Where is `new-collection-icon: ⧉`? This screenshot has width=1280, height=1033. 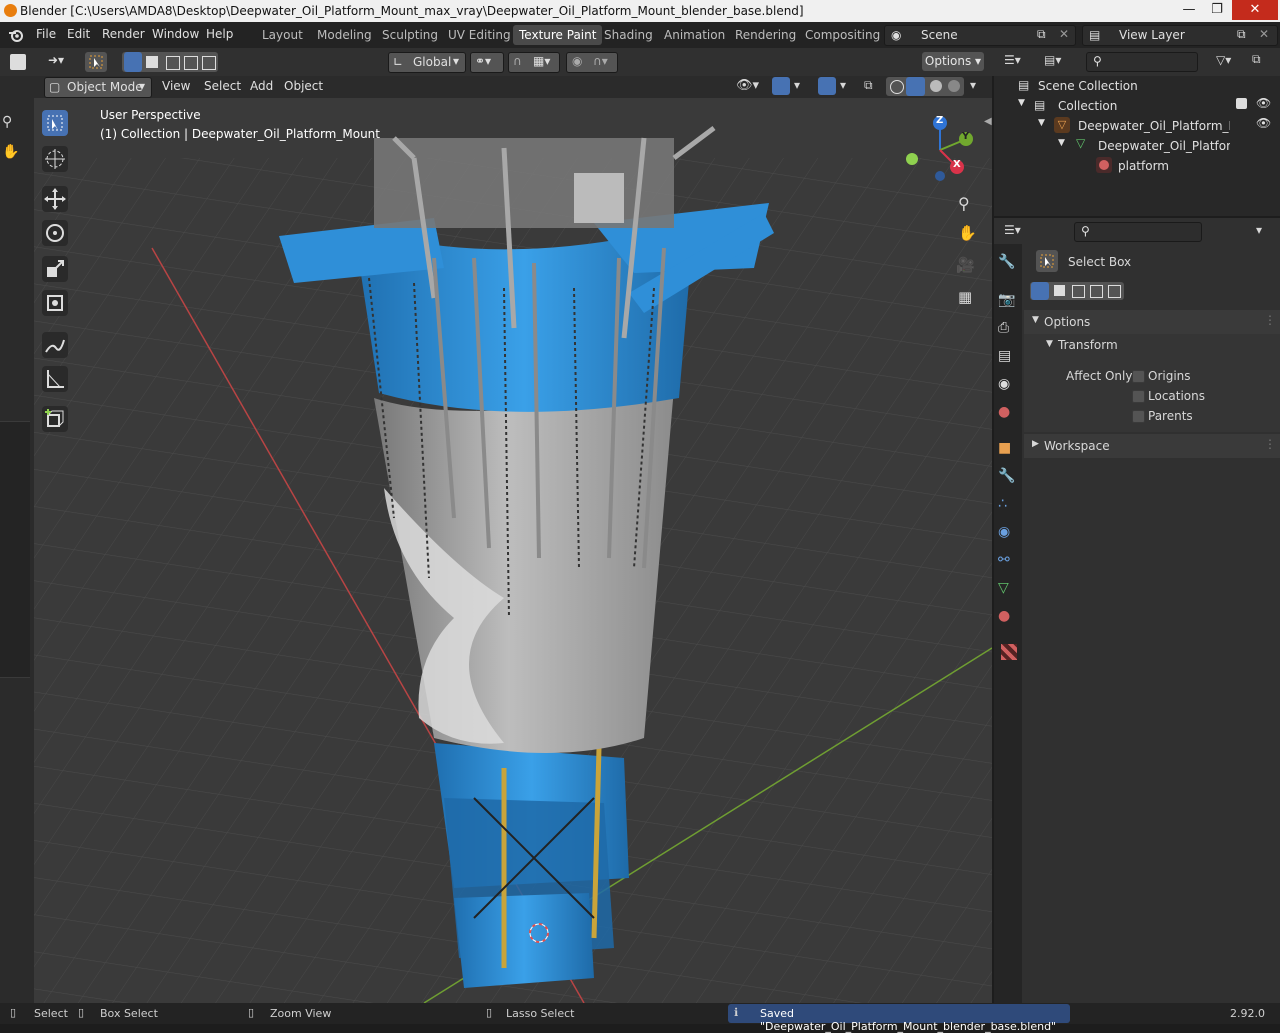 new-collection-icon: ⧉ is located at coordinates (1256, 59).